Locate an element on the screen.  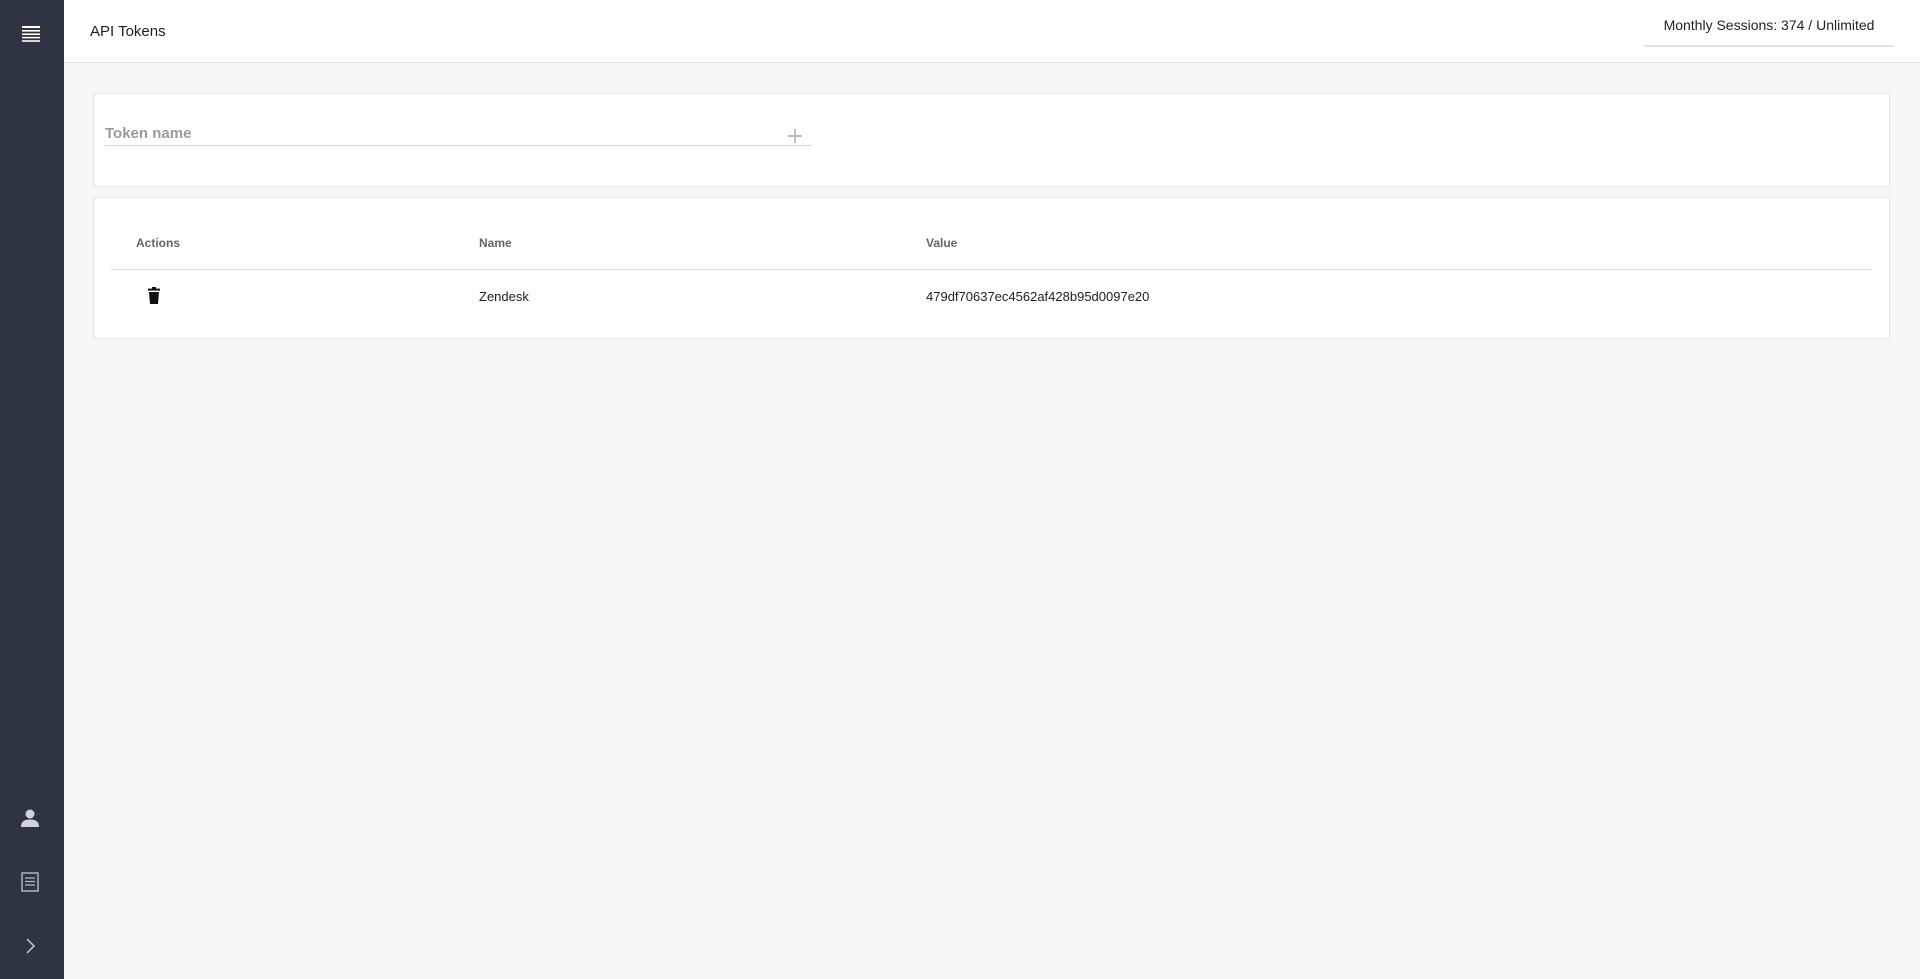
document-icon is located at coordinates (30, 882).